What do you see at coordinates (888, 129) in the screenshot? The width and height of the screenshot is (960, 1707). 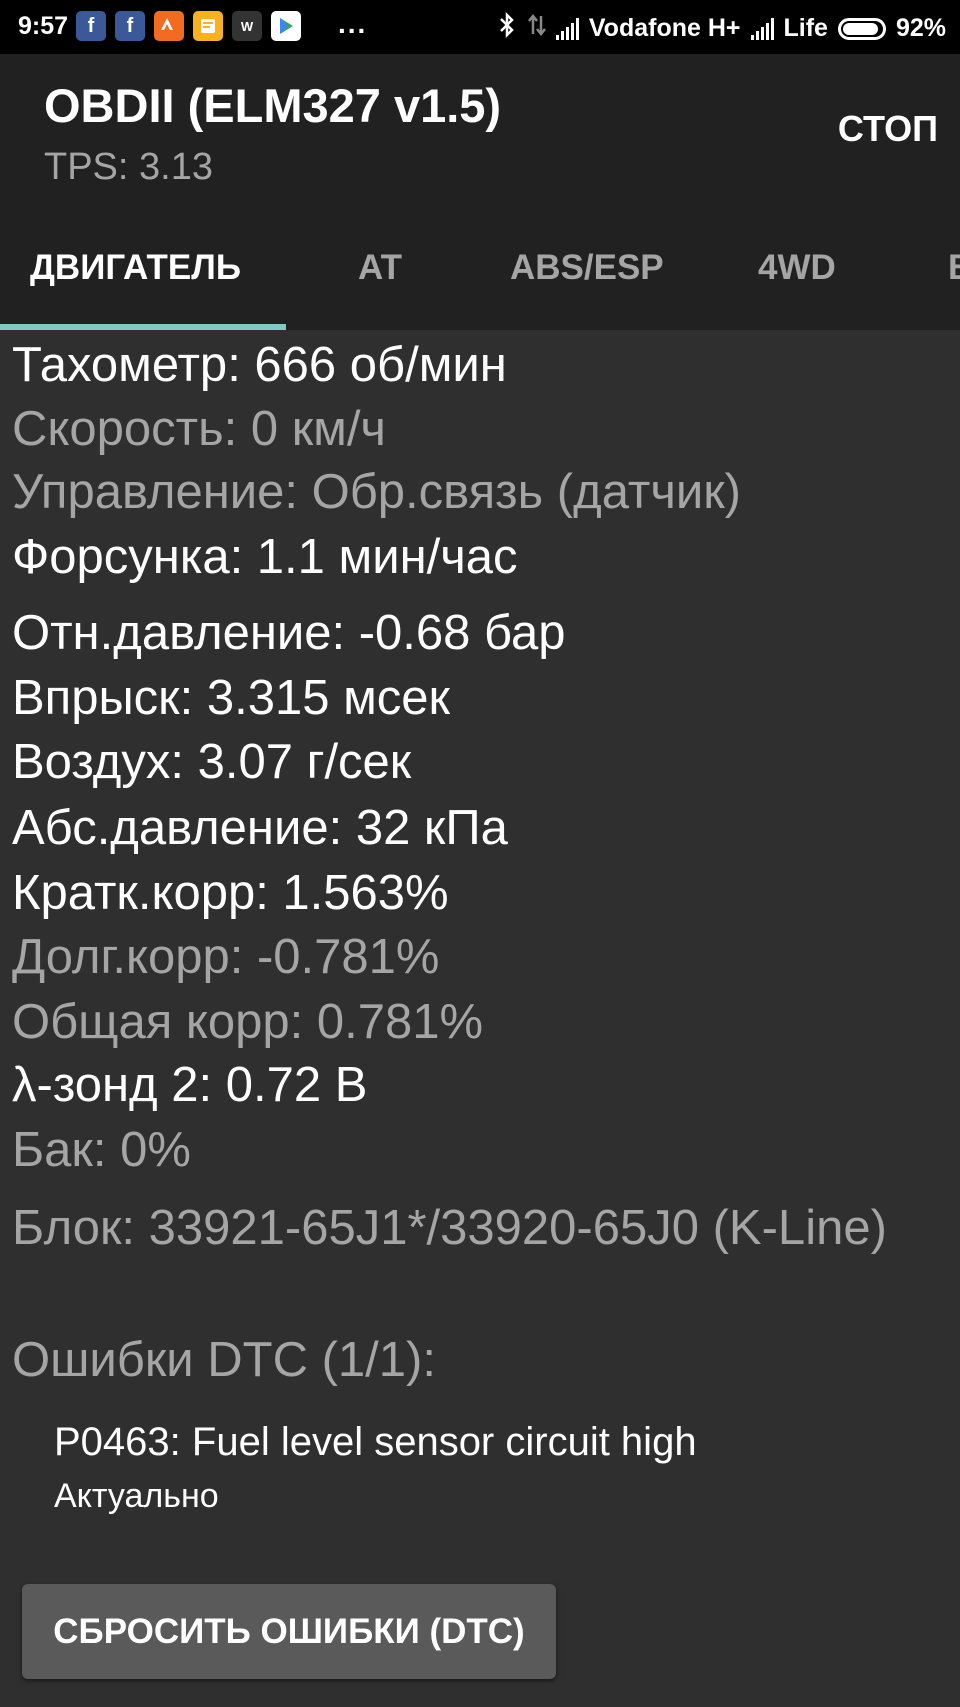 I see `stop-button: СТОП` at bounding box center [888, 129].